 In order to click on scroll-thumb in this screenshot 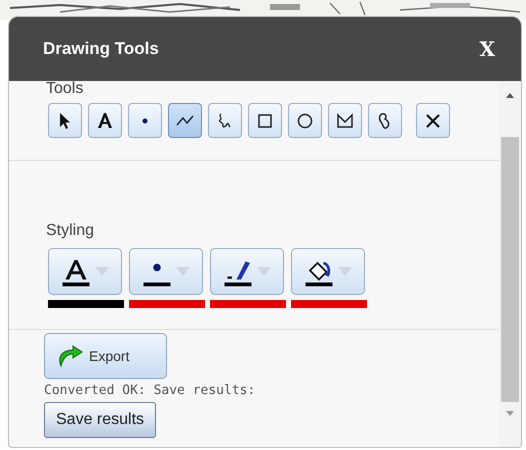, I will do `click(510, 269)`.